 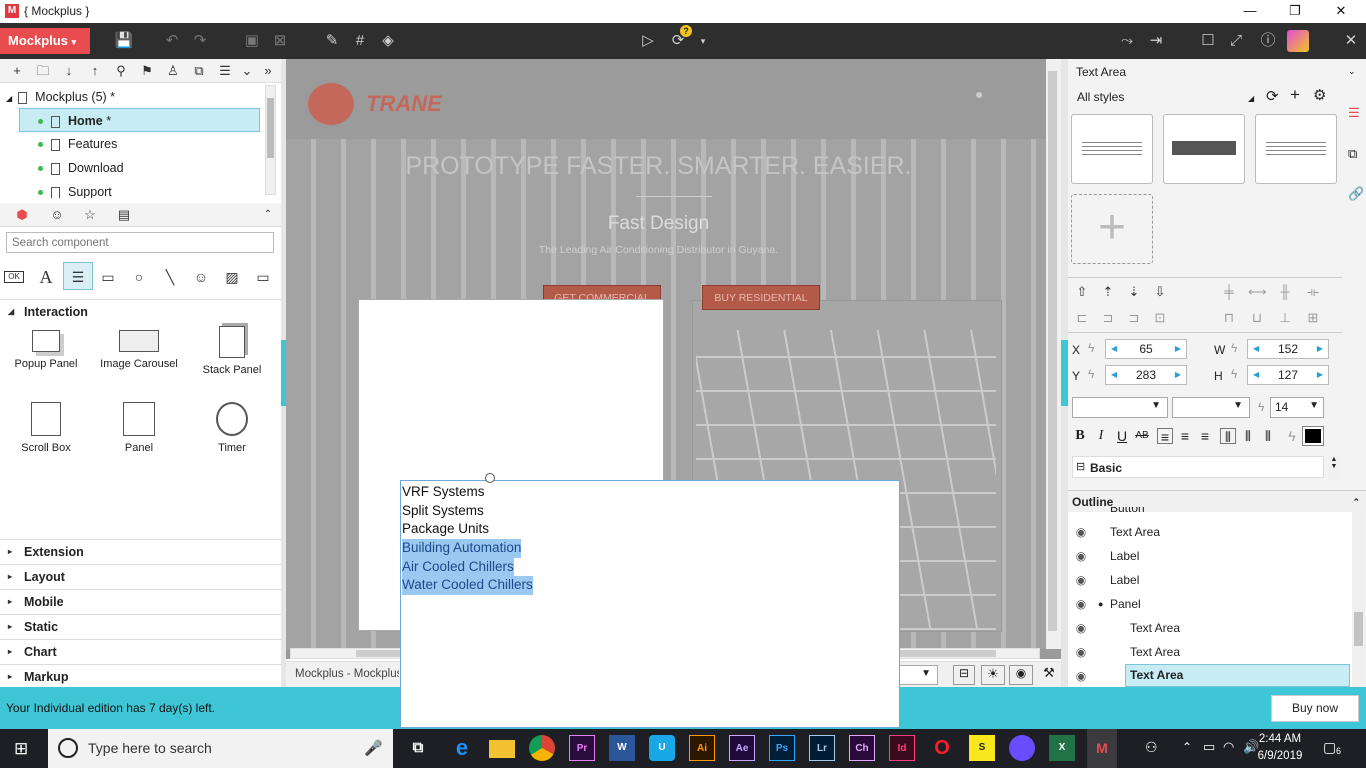 I want to click on align-left-icon: ⊏, so click(x=1082, y=318).